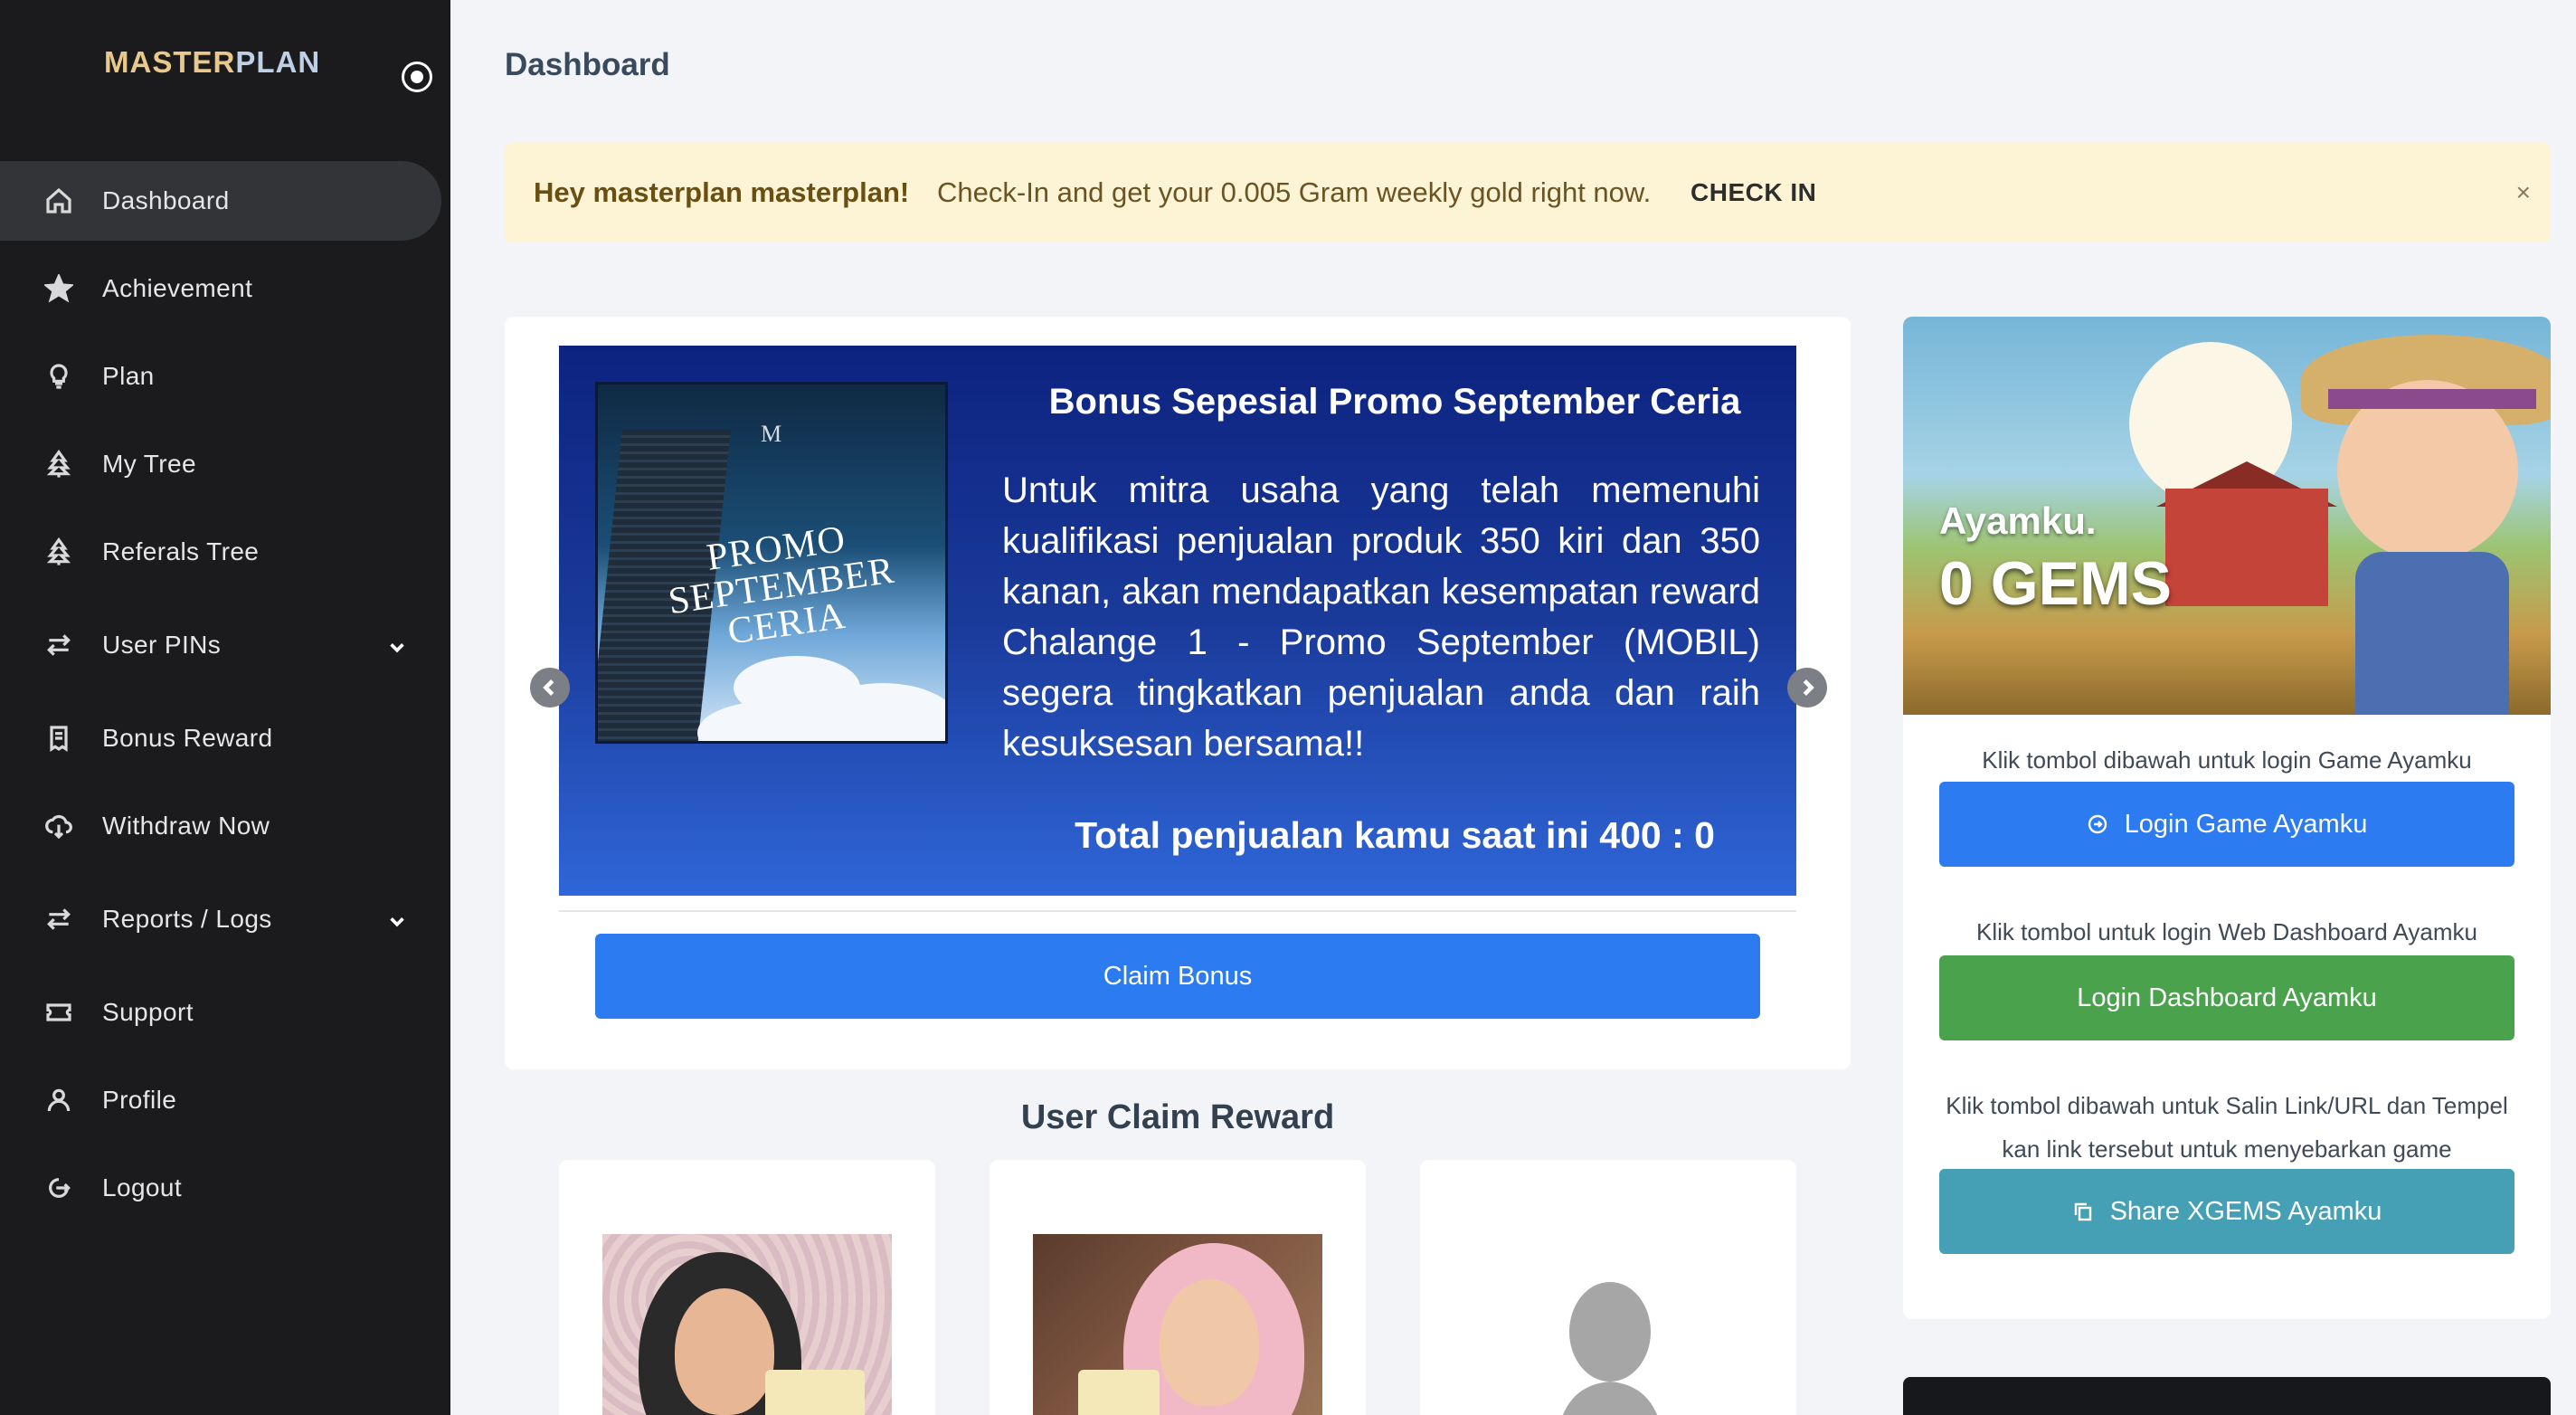 This screenshot has height=1415, width=2576. I want to click on sidebar-item-plan: Plan, so click(220, 376).